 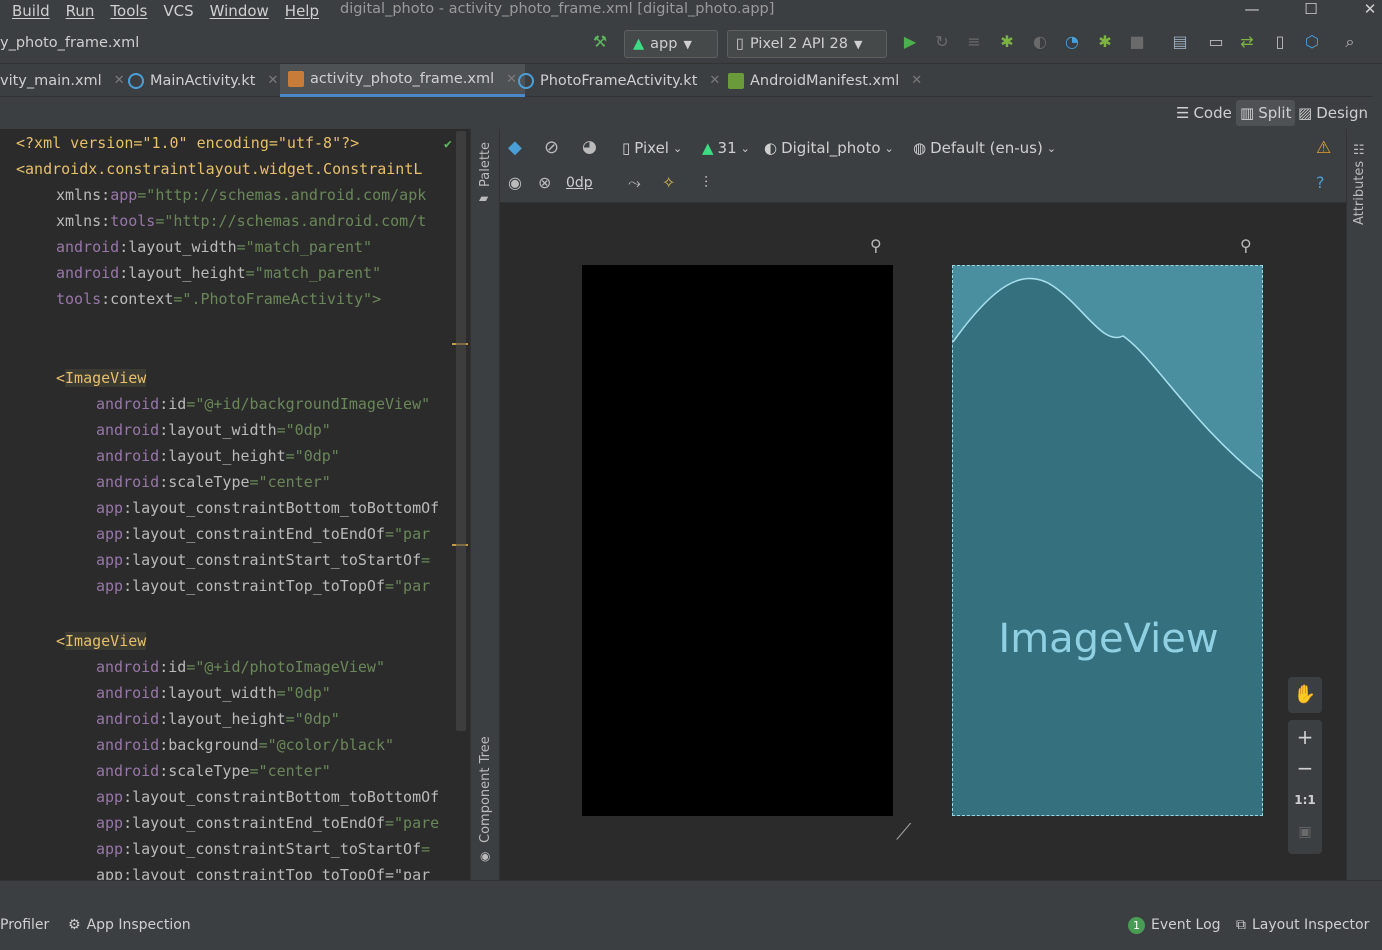 I want to click on editor-scrollbar, so click(x=461, y=431).